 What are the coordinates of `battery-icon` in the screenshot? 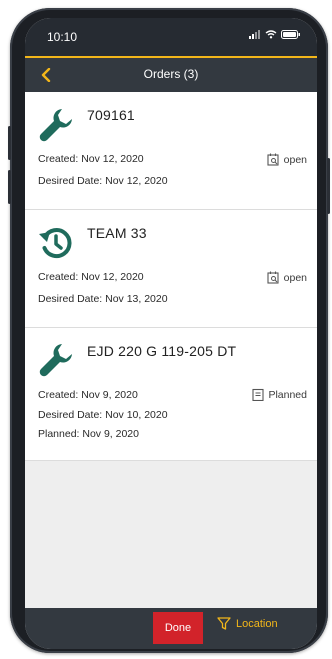 It's located at (290, 34).